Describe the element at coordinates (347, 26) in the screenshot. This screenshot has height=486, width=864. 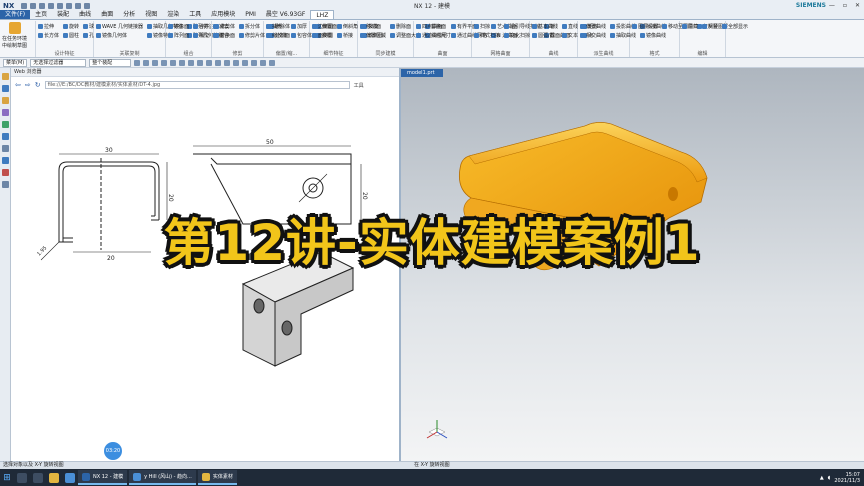
I see `ribbon-command-6-1: 倒斜角` at that location.